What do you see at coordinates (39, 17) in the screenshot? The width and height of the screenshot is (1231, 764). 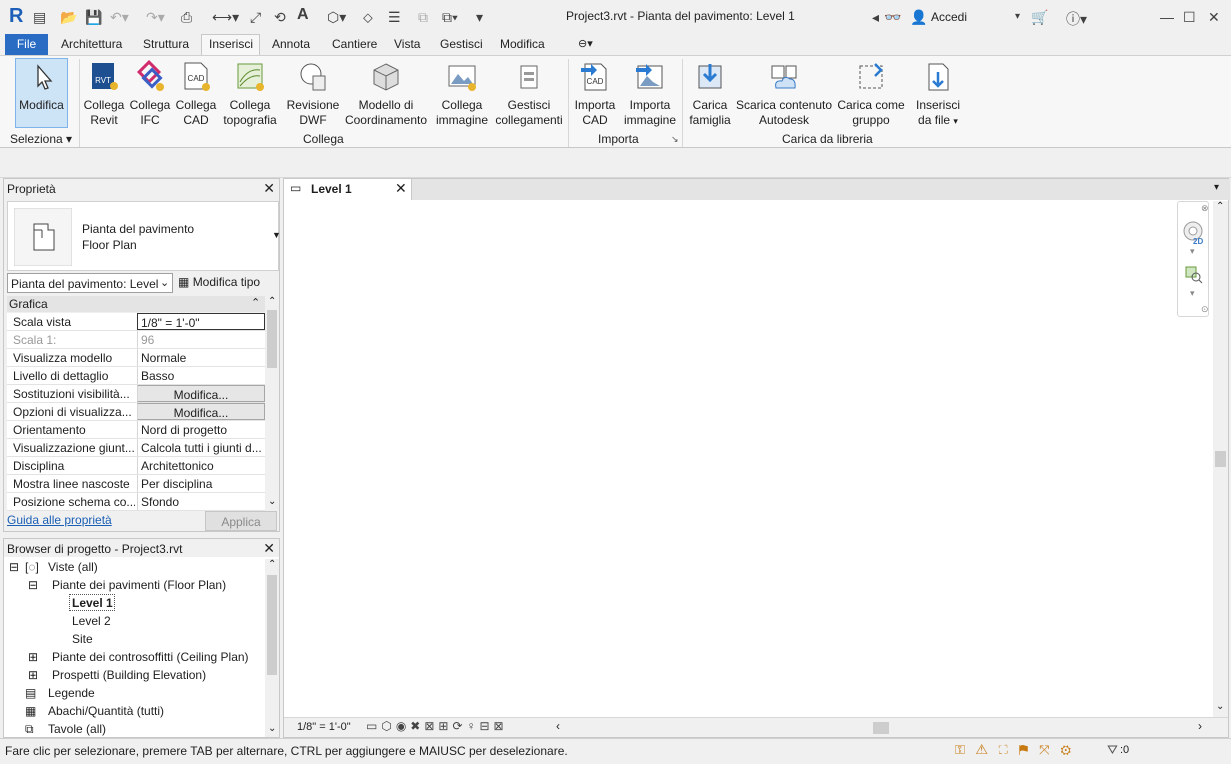 I see `home-icon: ▤` at bounding box center [39, 17].